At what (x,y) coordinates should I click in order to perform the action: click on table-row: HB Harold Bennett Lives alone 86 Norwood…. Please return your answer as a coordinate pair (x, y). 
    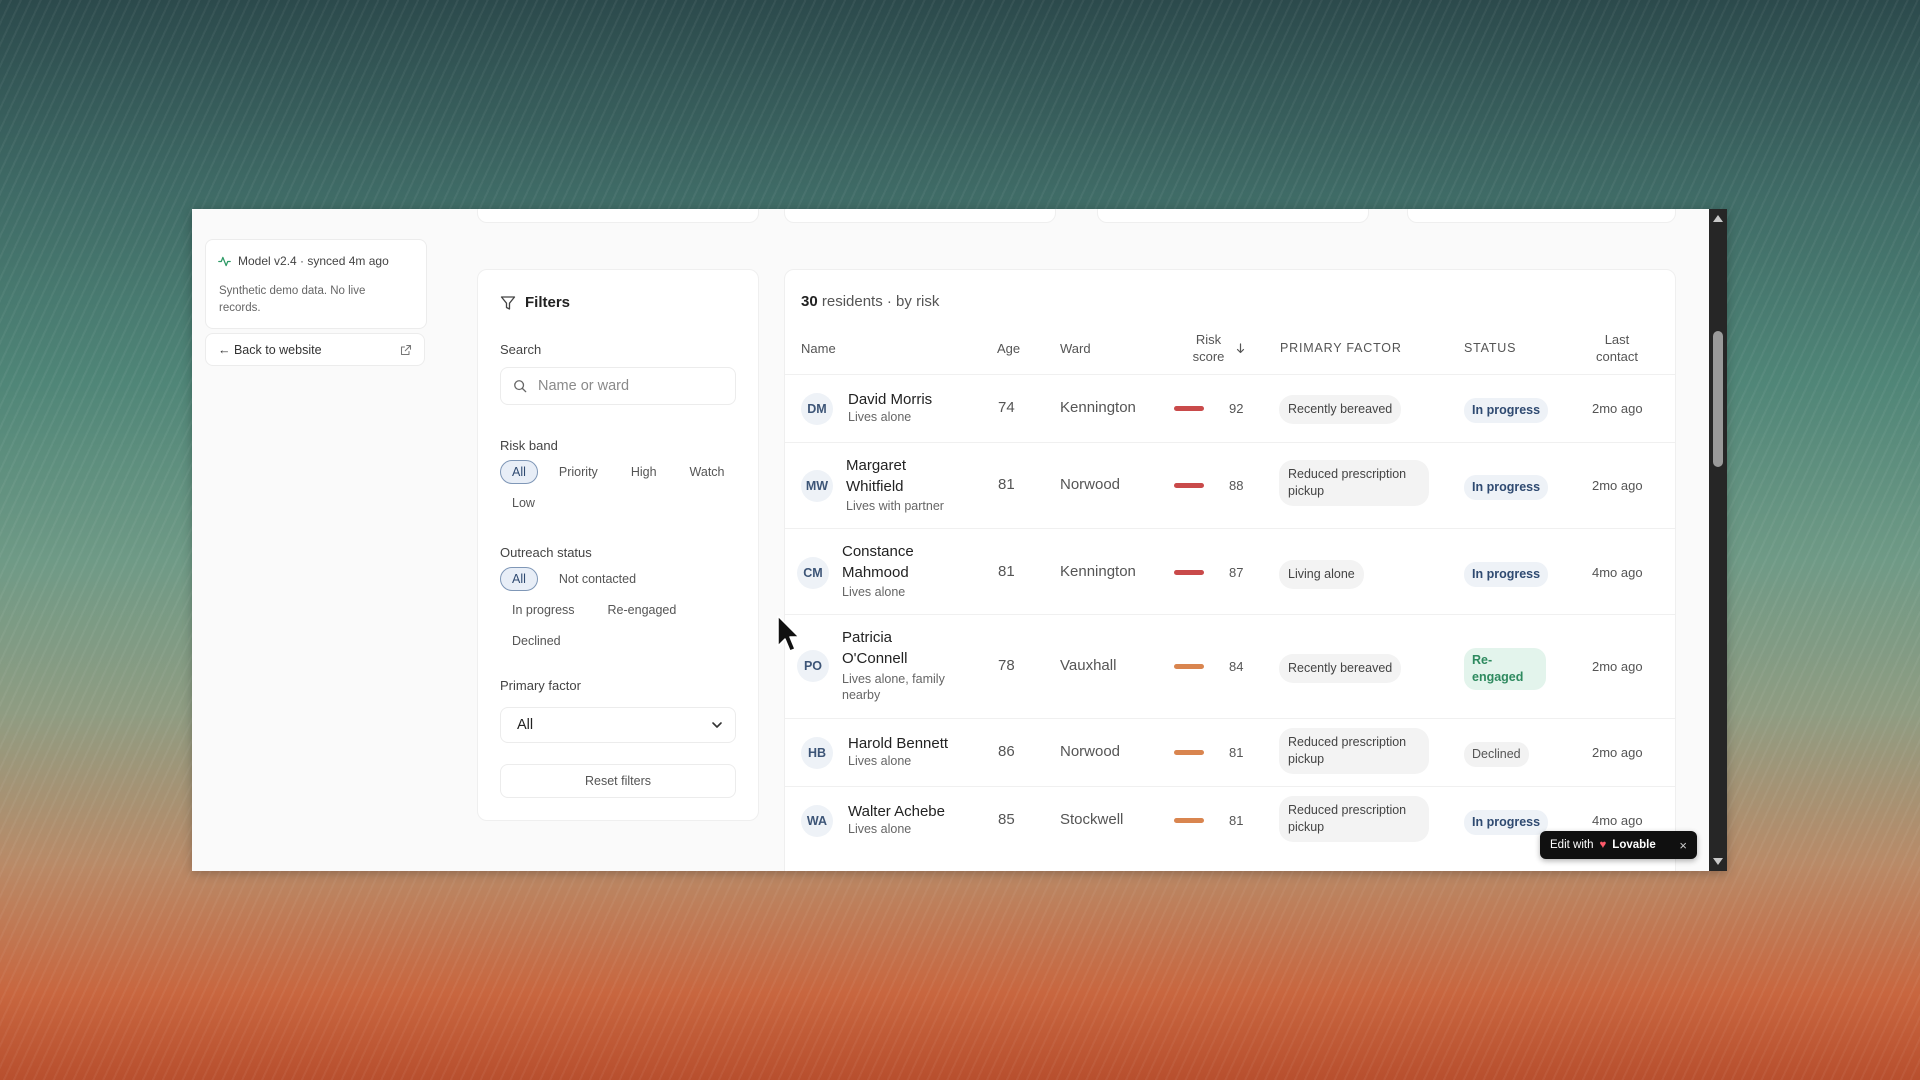
    Looking at the image, I should click on (1230, 752).